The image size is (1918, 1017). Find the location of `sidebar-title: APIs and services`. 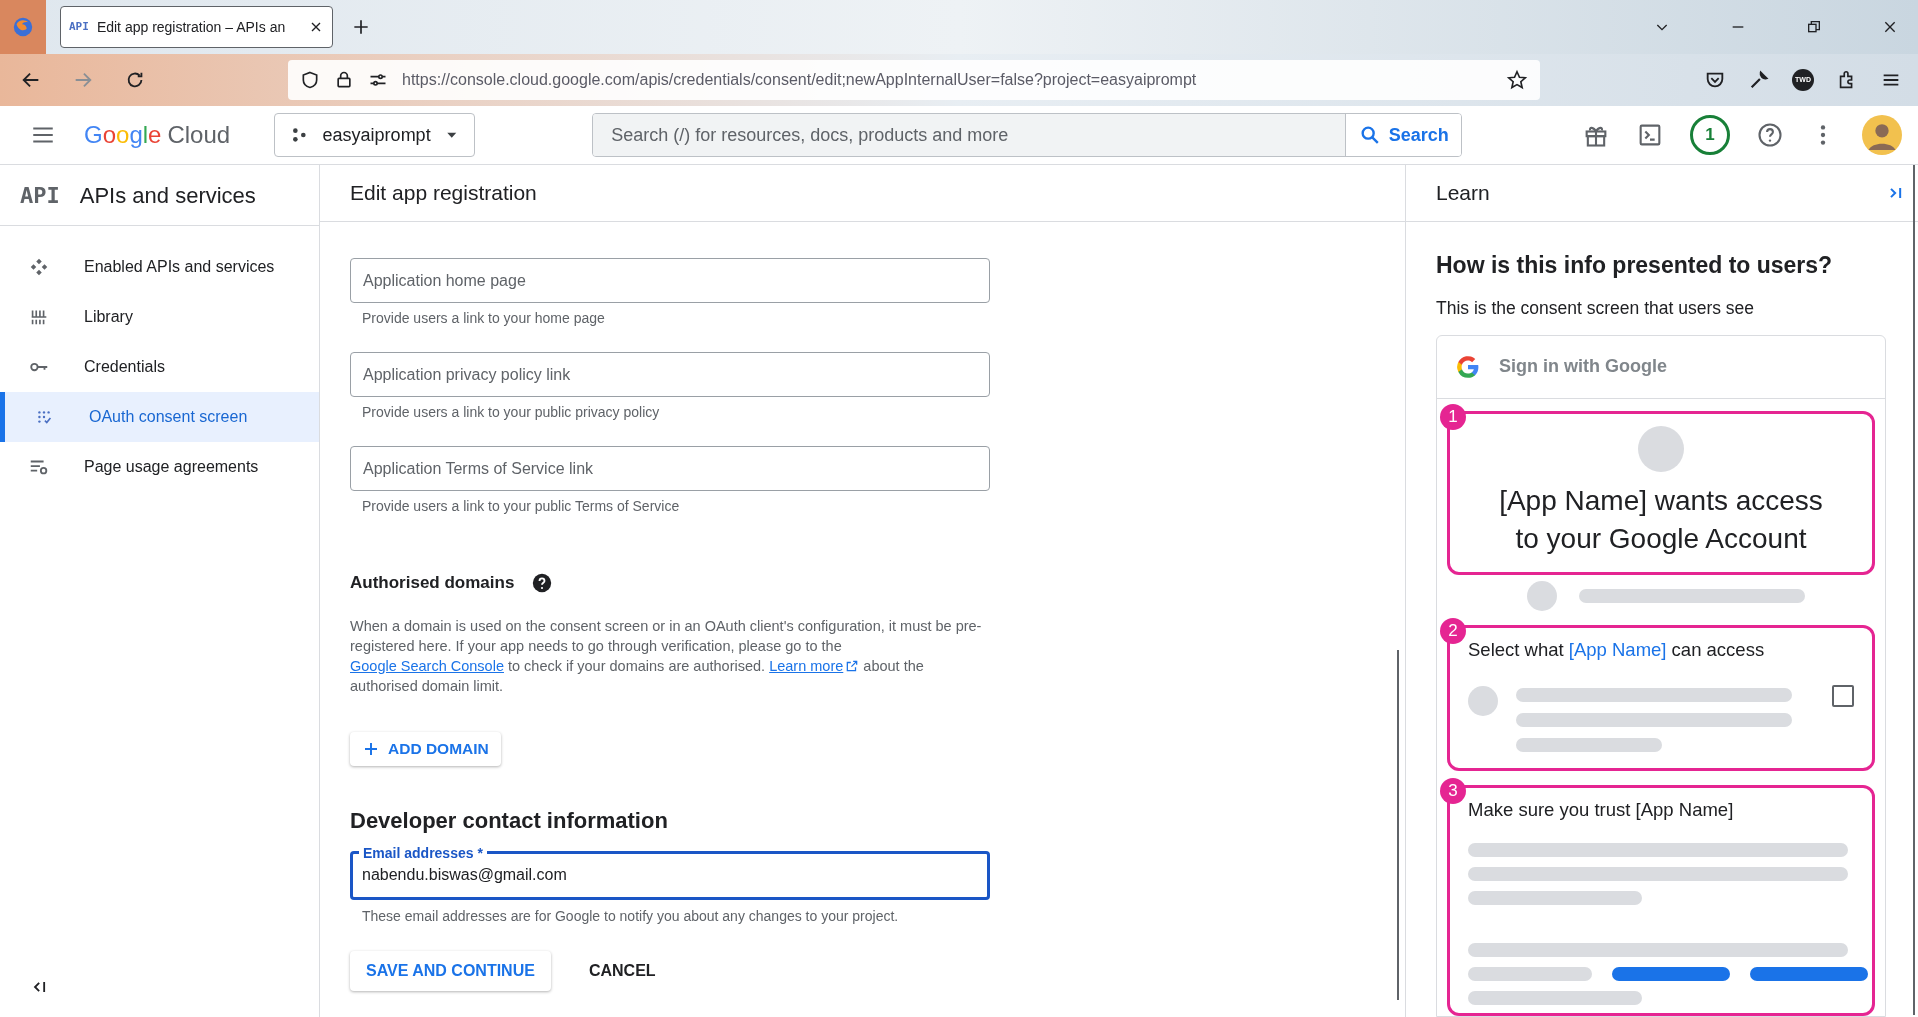

sidebar-title: APIs and services is located at coordinates (167, 195).